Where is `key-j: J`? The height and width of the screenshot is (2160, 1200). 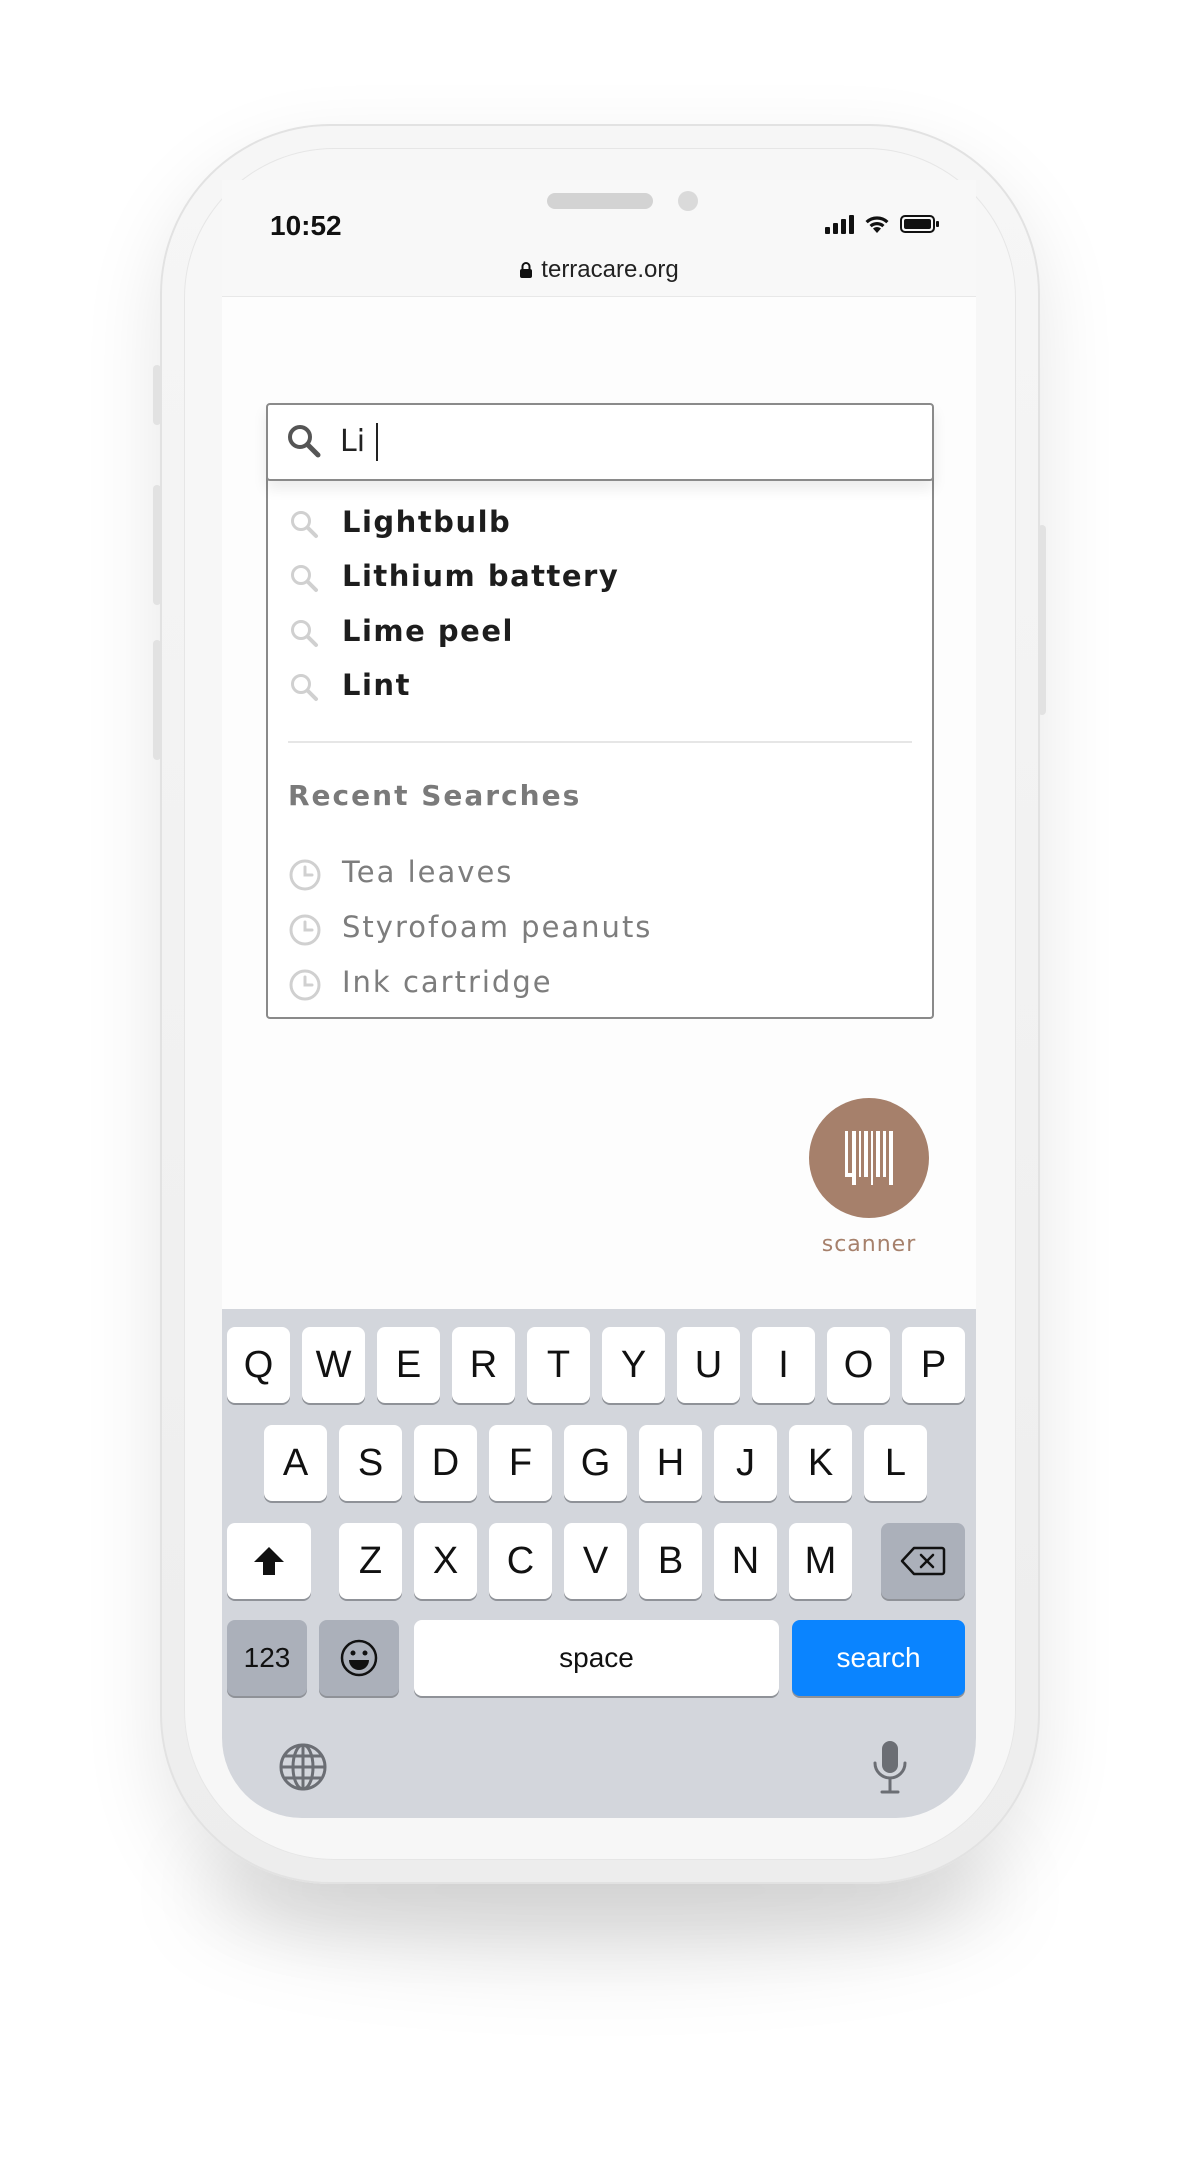 key-j: J is located at coordinates (745, 1463).